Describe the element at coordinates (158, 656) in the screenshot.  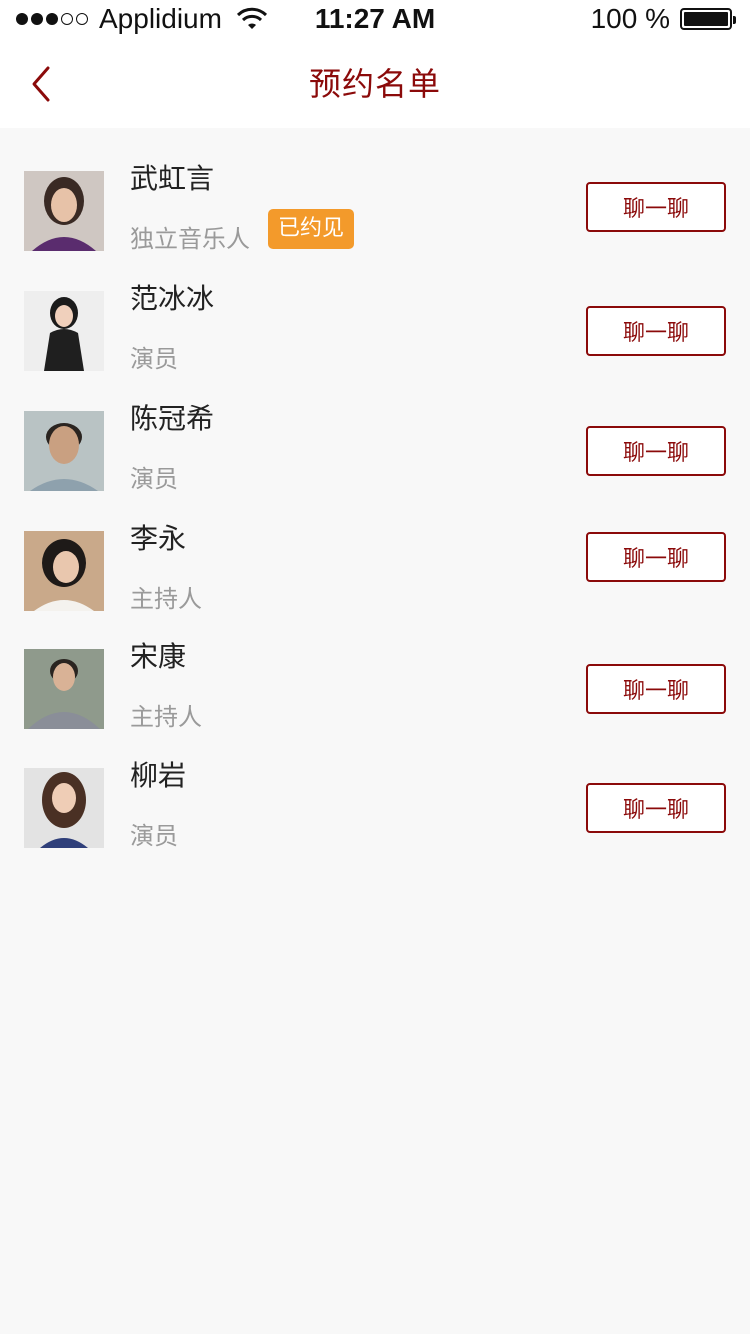
I see `contact-name: 宋康` at that location.